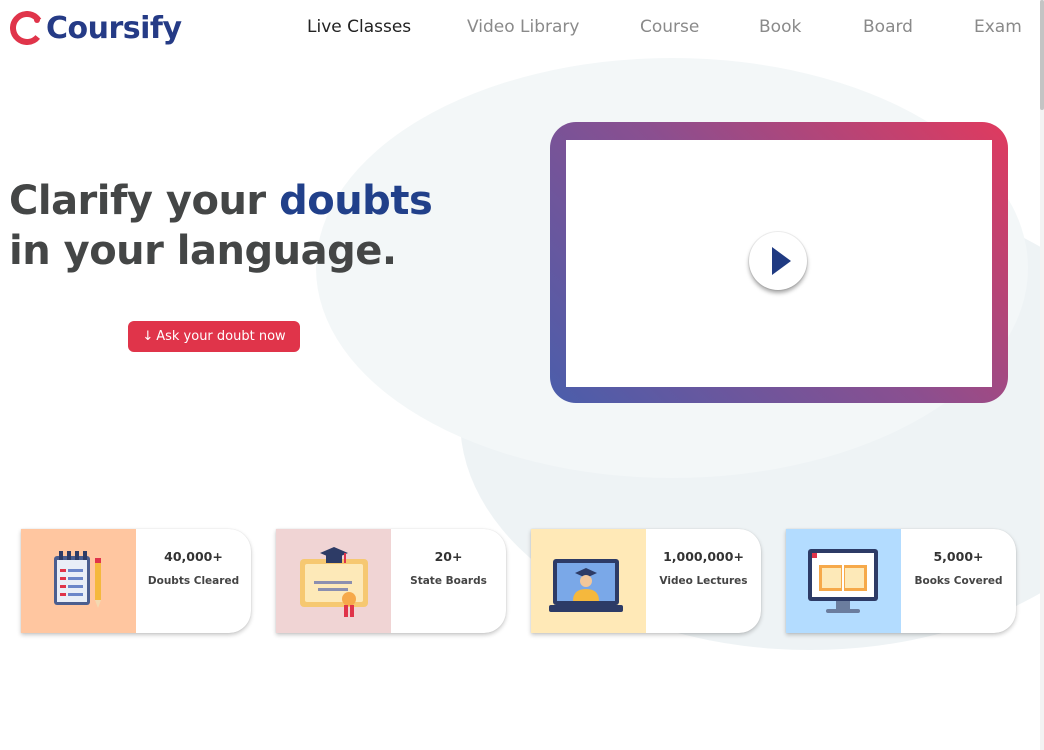 The height and width of the screenshot is (750, 1044). Describe the element at coordinates (359, 27) in the screenshot. I see `nav-live-classes: Live Classes` at that location.